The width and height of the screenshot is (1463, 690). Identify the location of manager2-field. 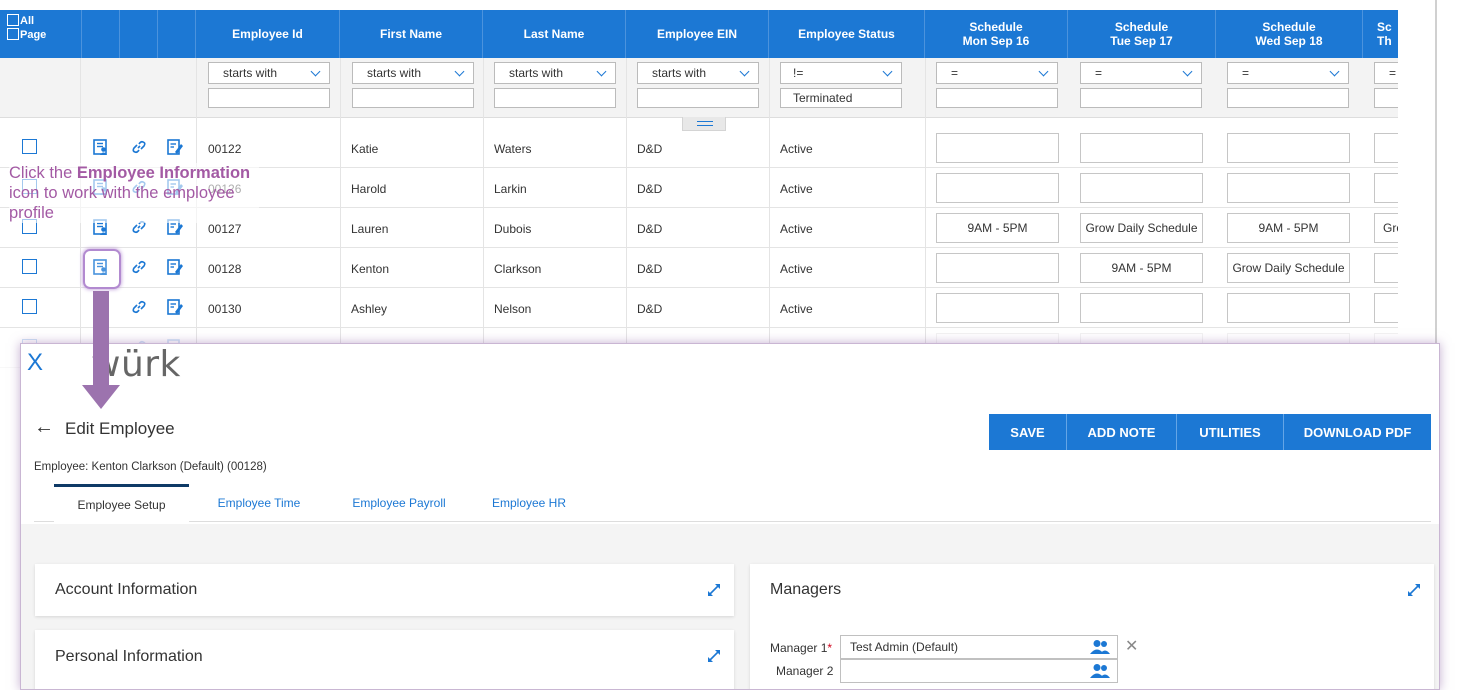
(979, 671).